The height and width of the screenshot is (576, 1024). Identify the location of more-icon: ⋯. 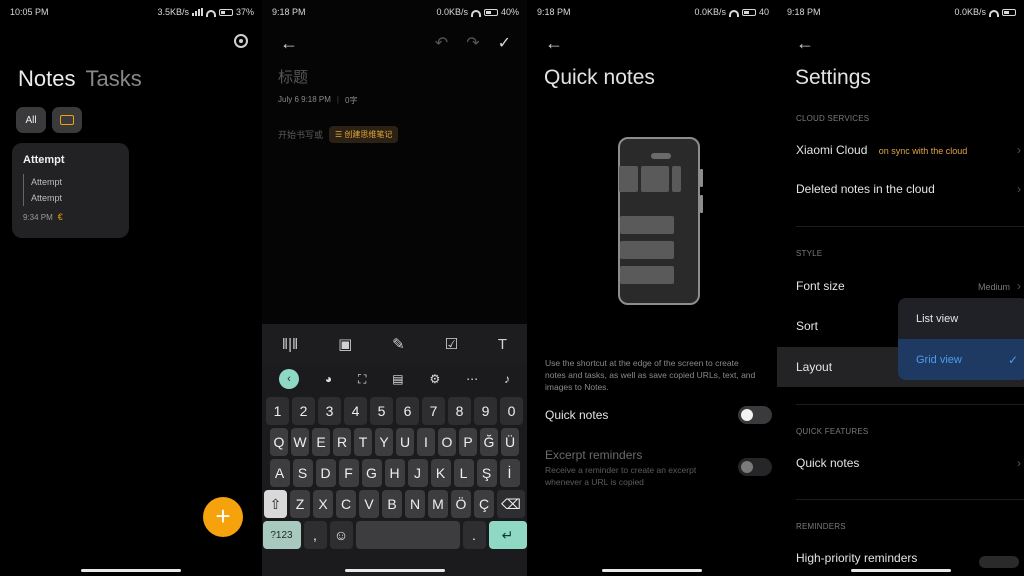
(472, 379).